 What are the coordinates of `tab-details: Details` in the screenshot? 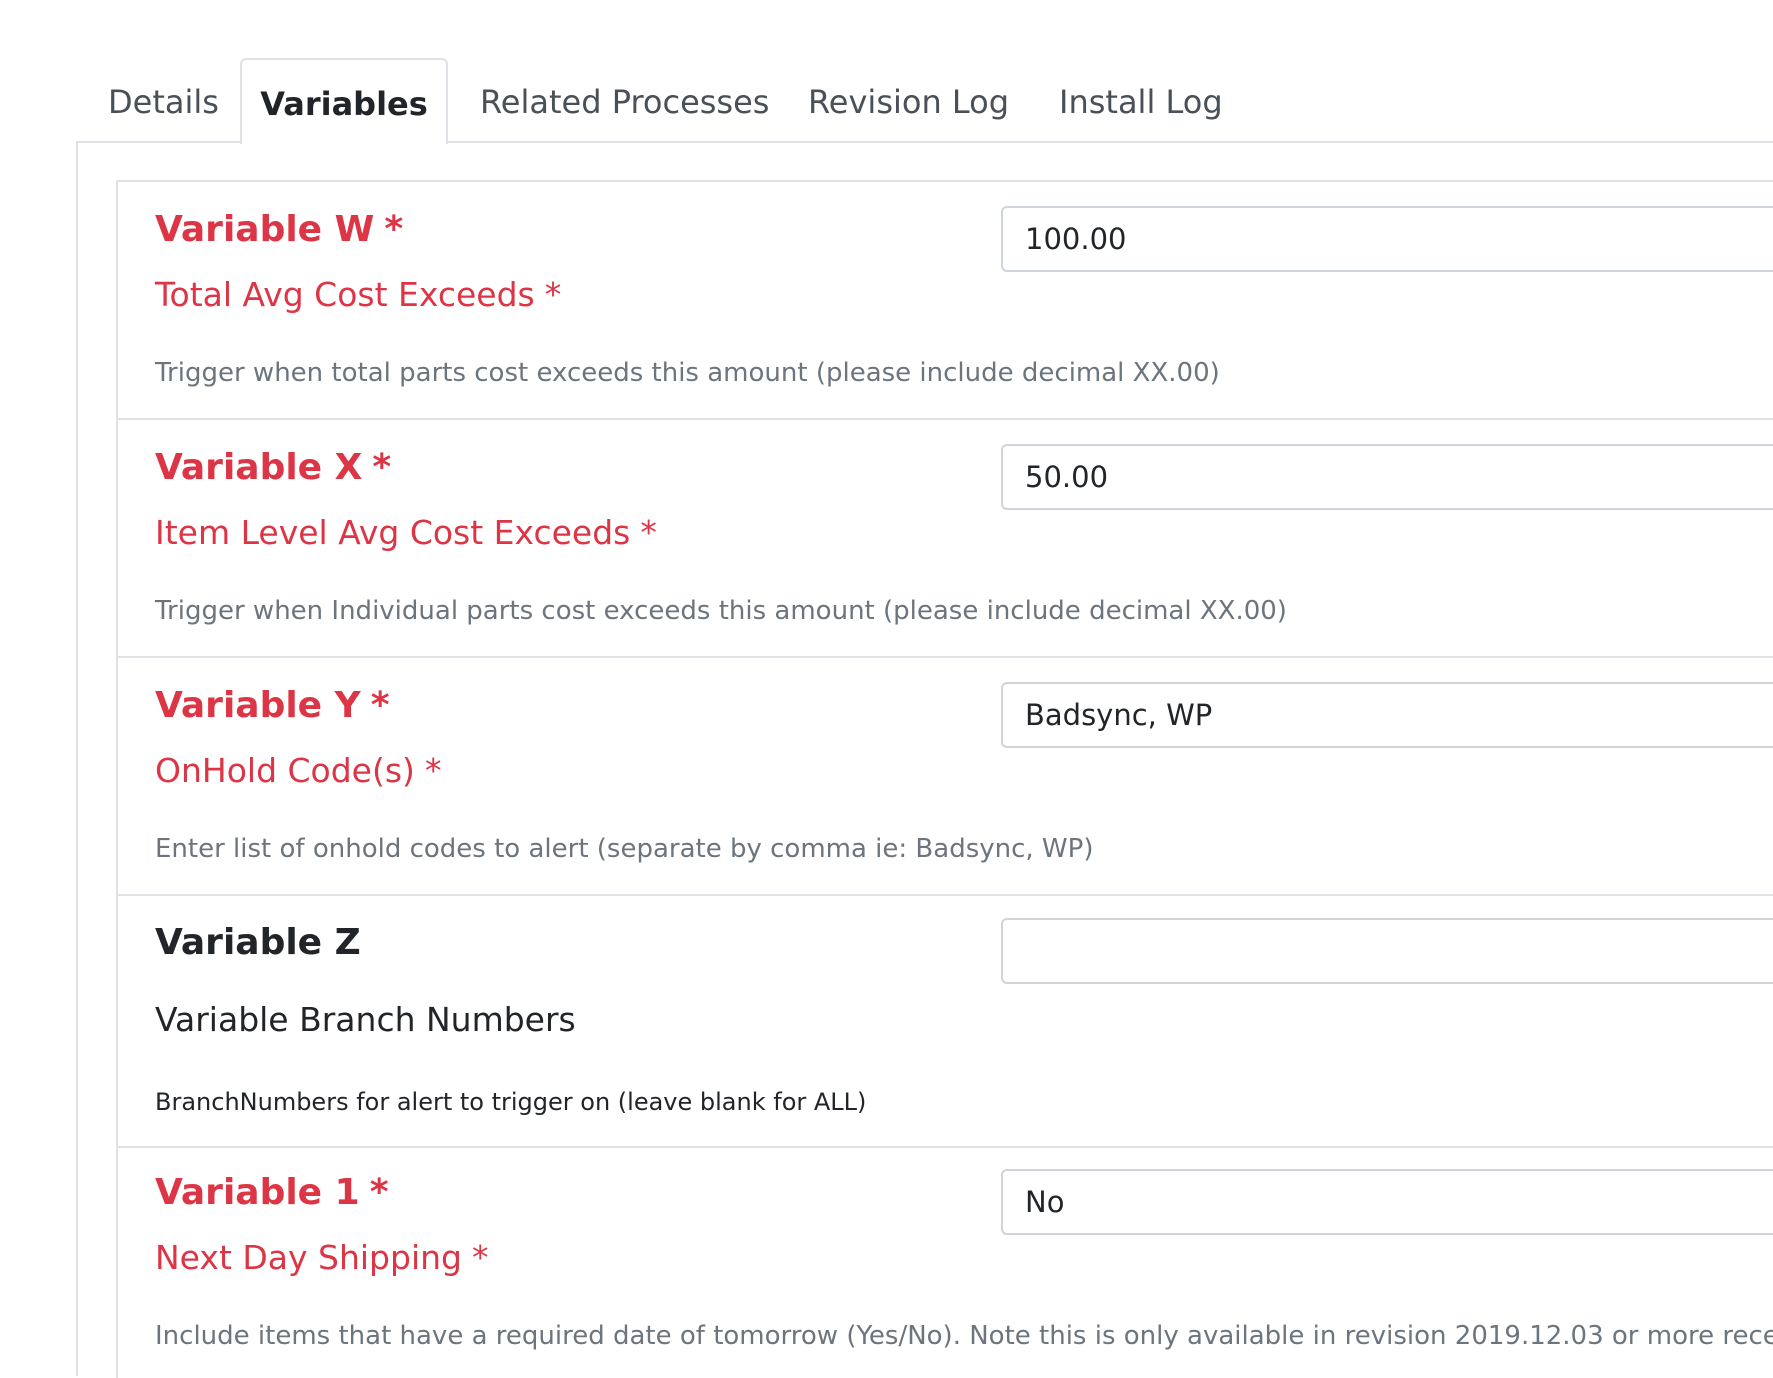 It's located at (163, 100).